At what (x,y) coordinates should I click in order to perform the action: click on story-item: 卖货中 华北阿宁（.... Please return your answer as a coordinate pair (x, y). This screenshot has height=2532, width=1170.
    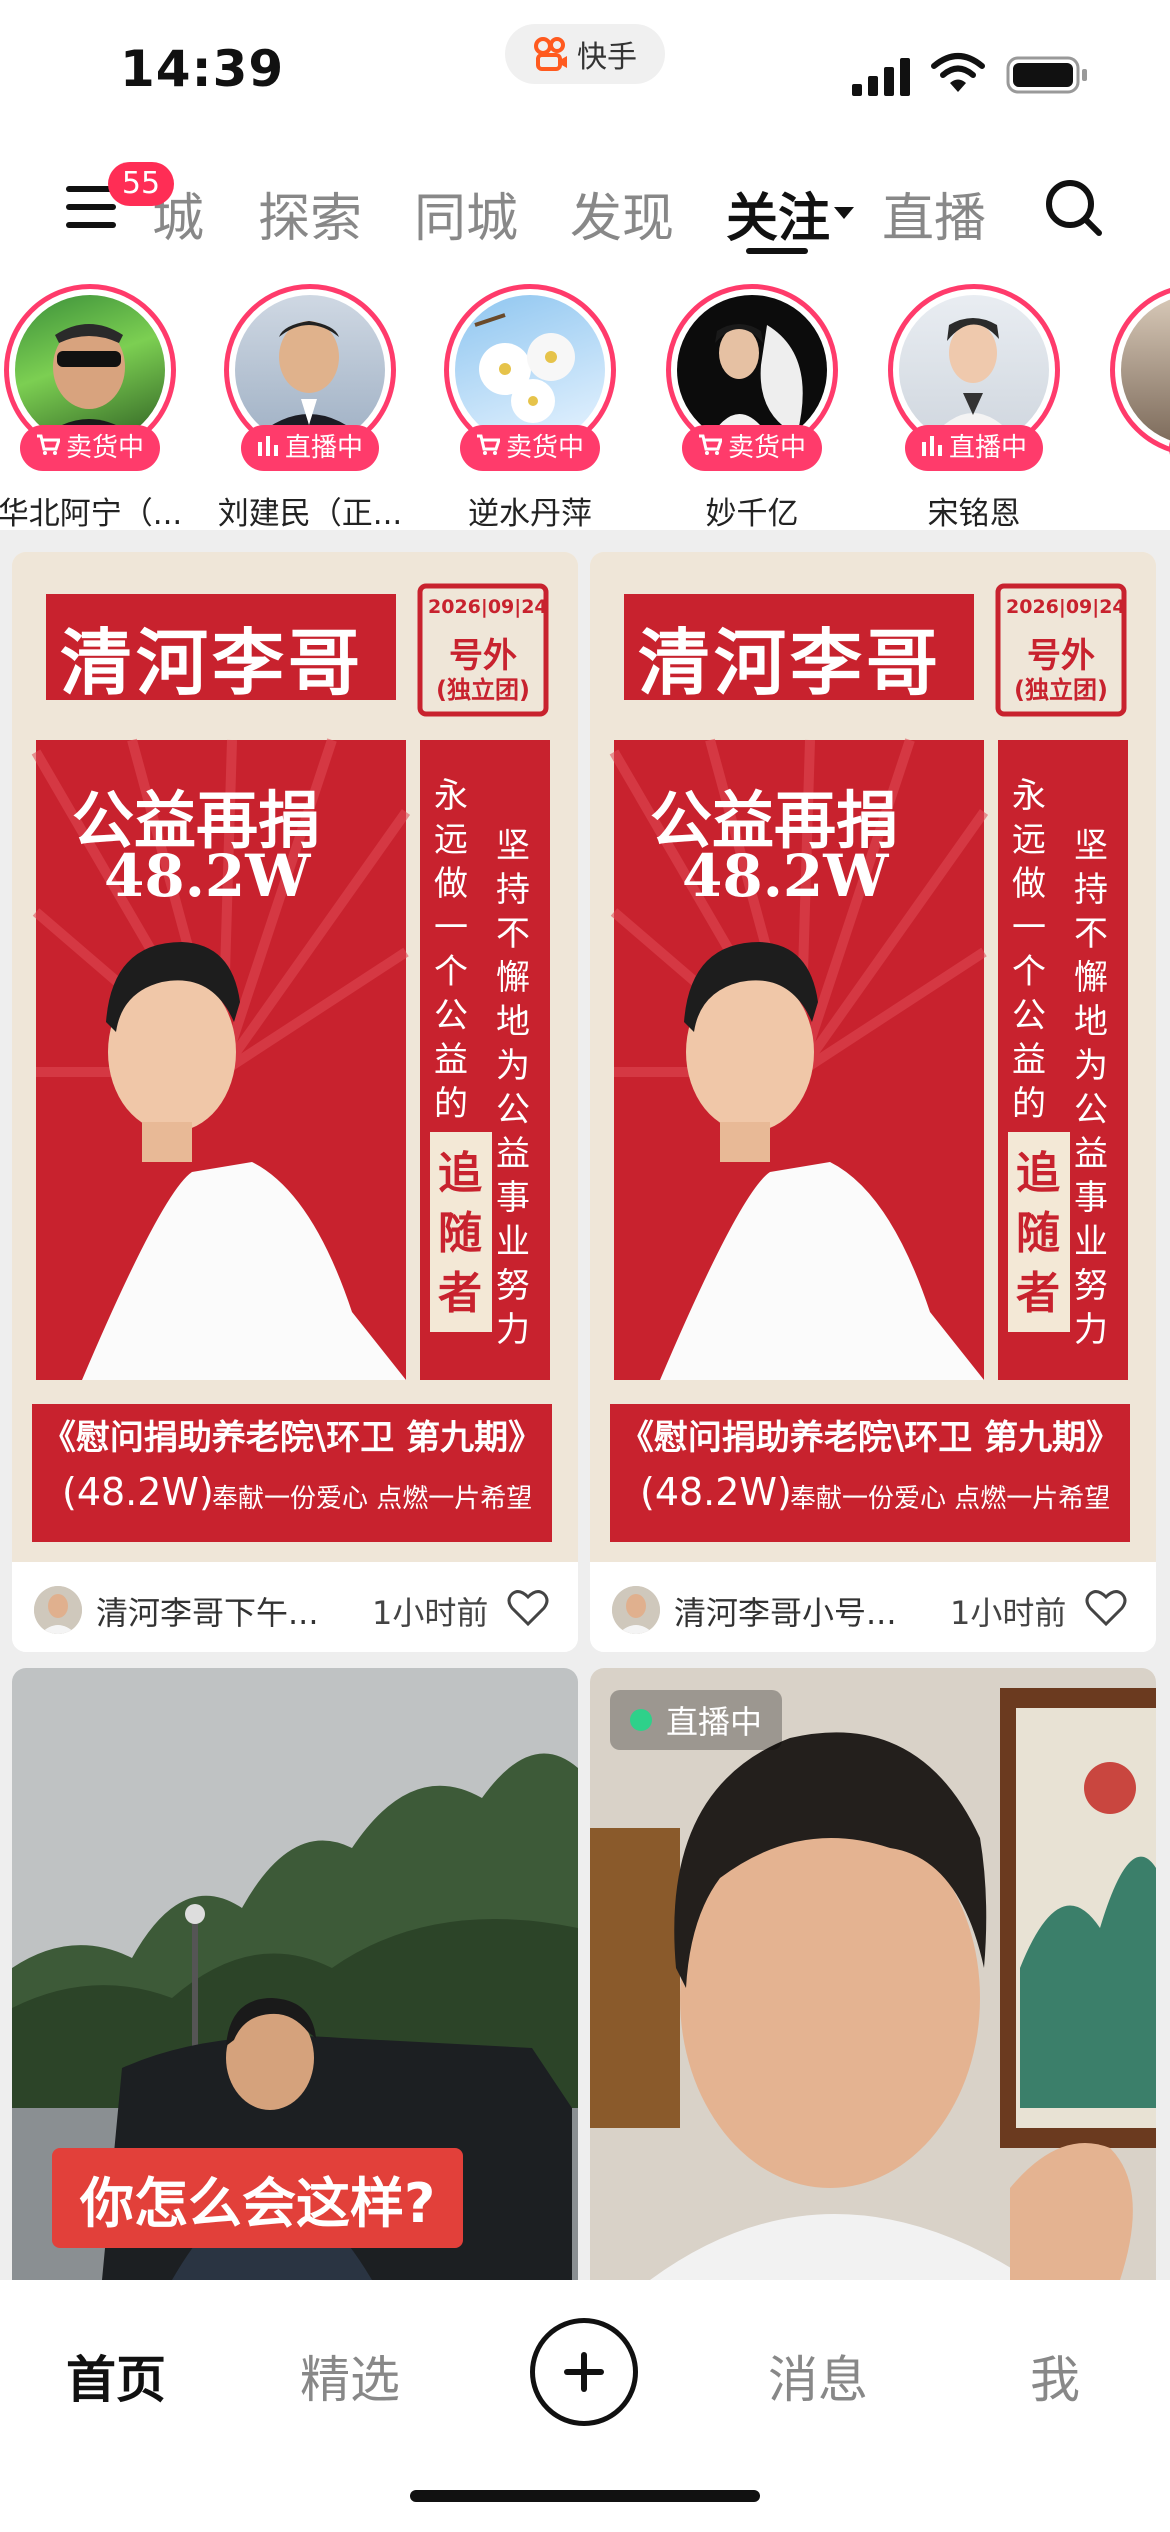
    Looking at the image, I should click on (100, 407).